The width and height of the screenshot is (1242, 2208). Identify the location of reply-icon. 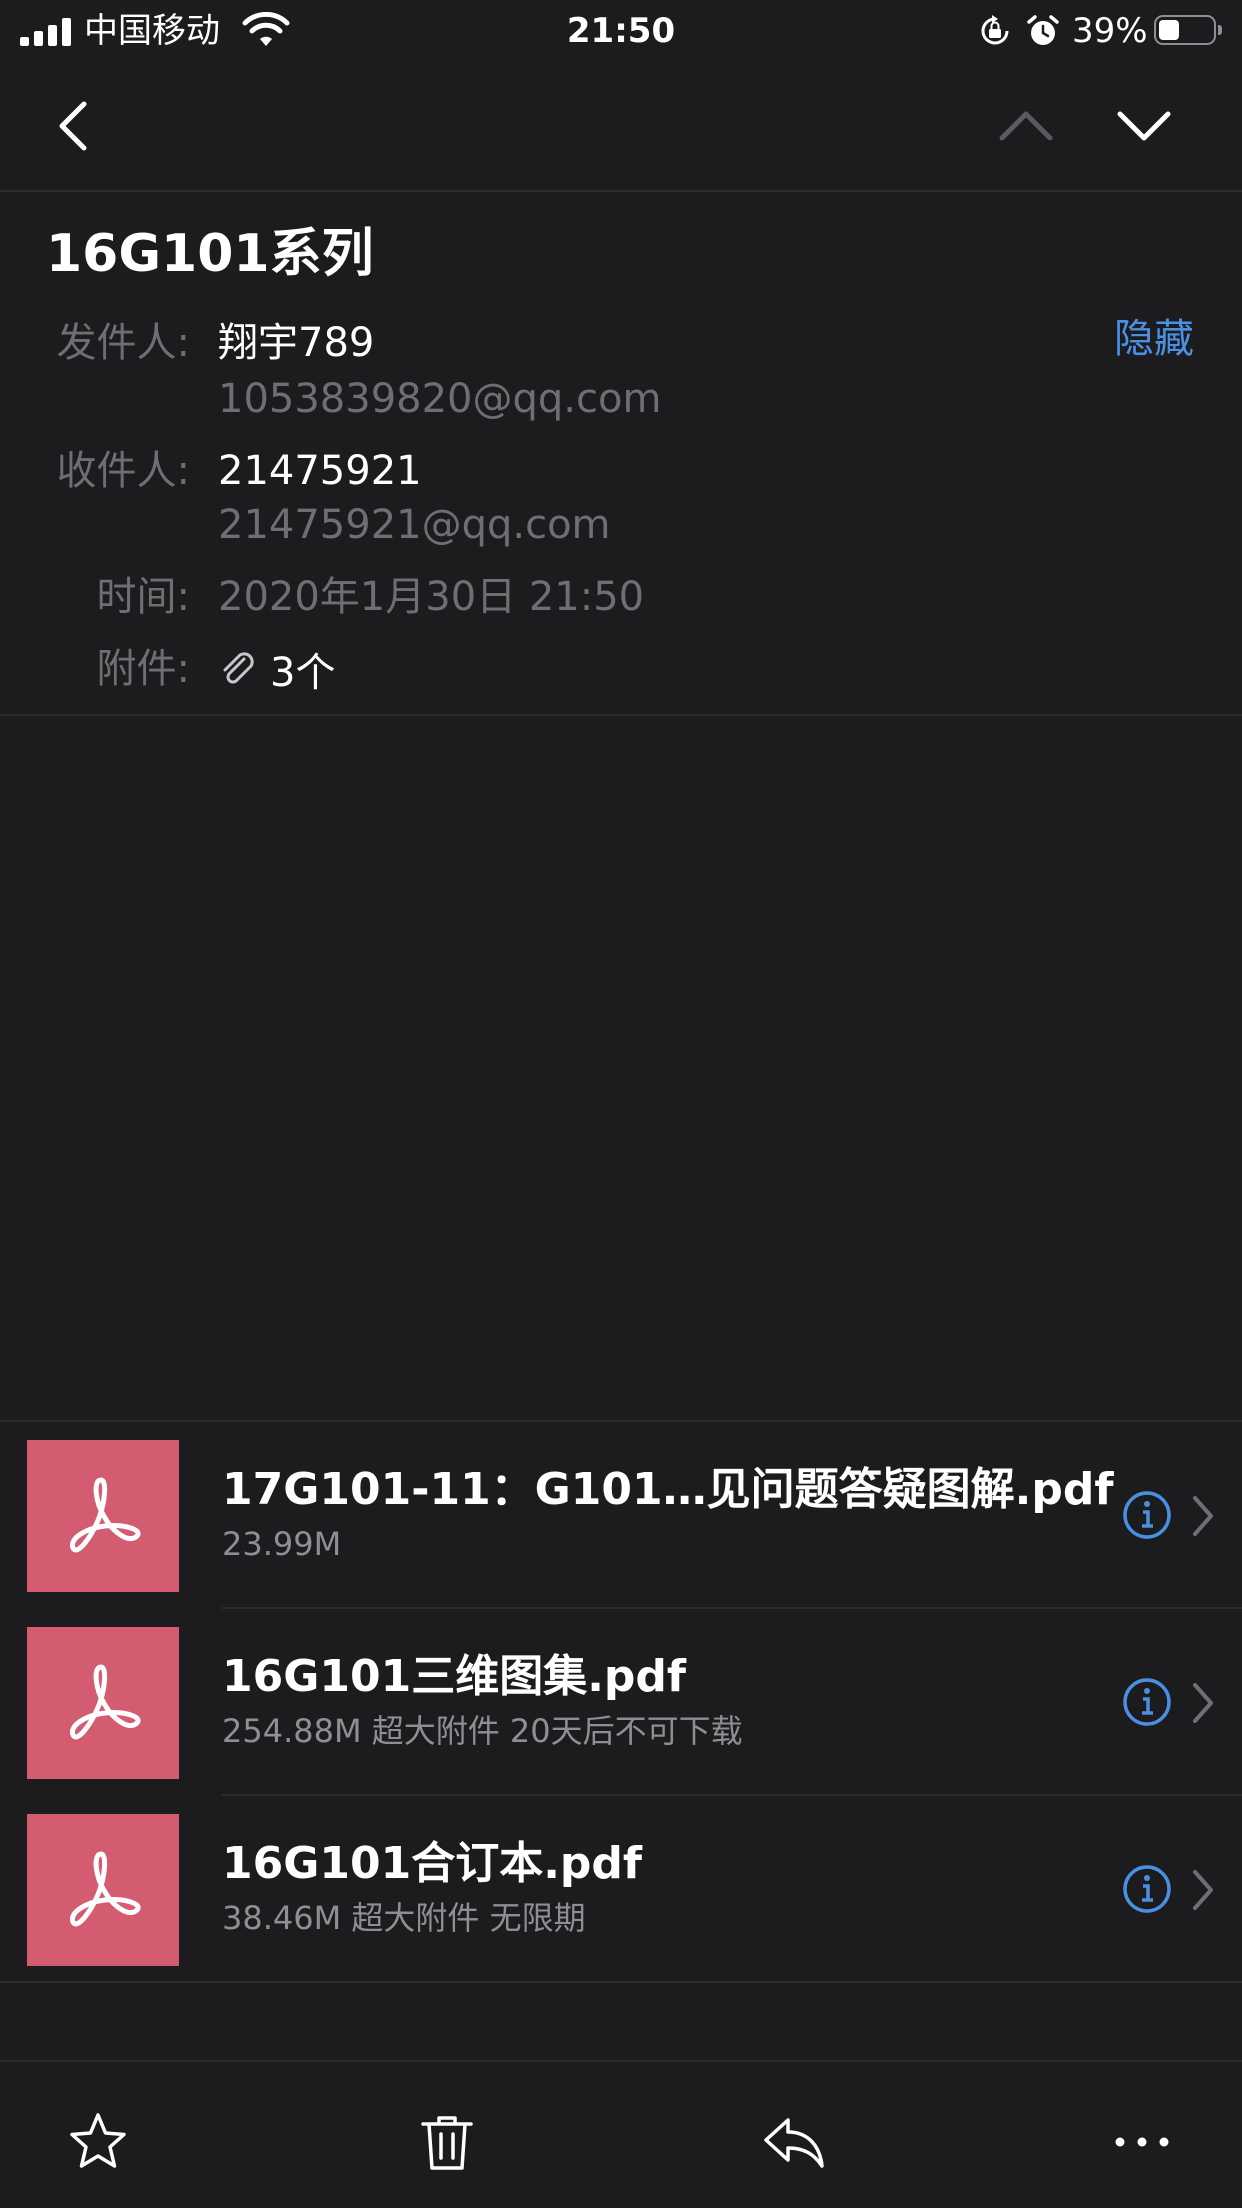
(794, 2142).